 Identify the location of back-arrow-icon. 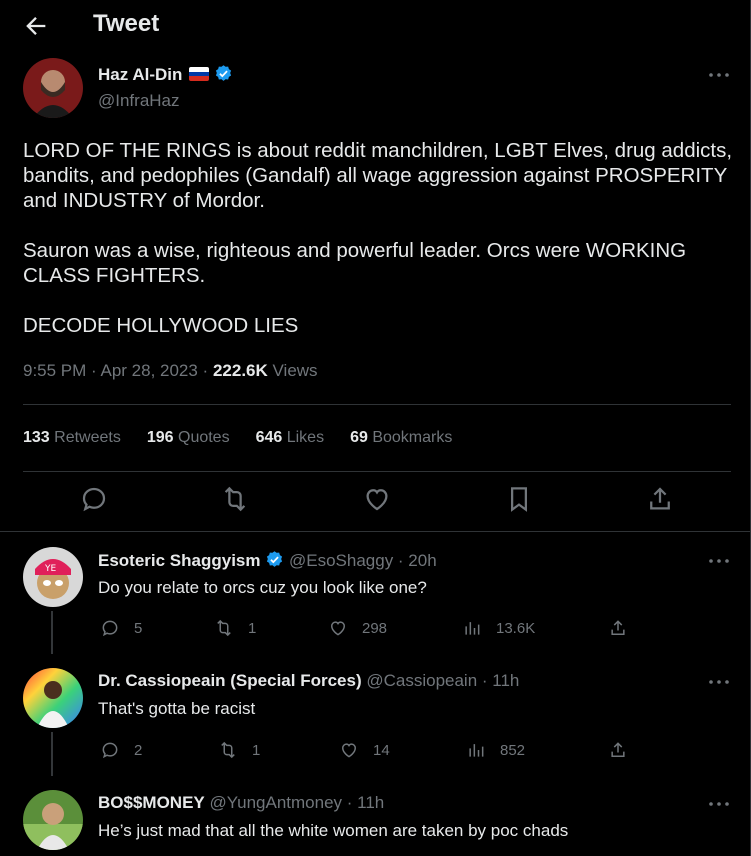
(36, 26).